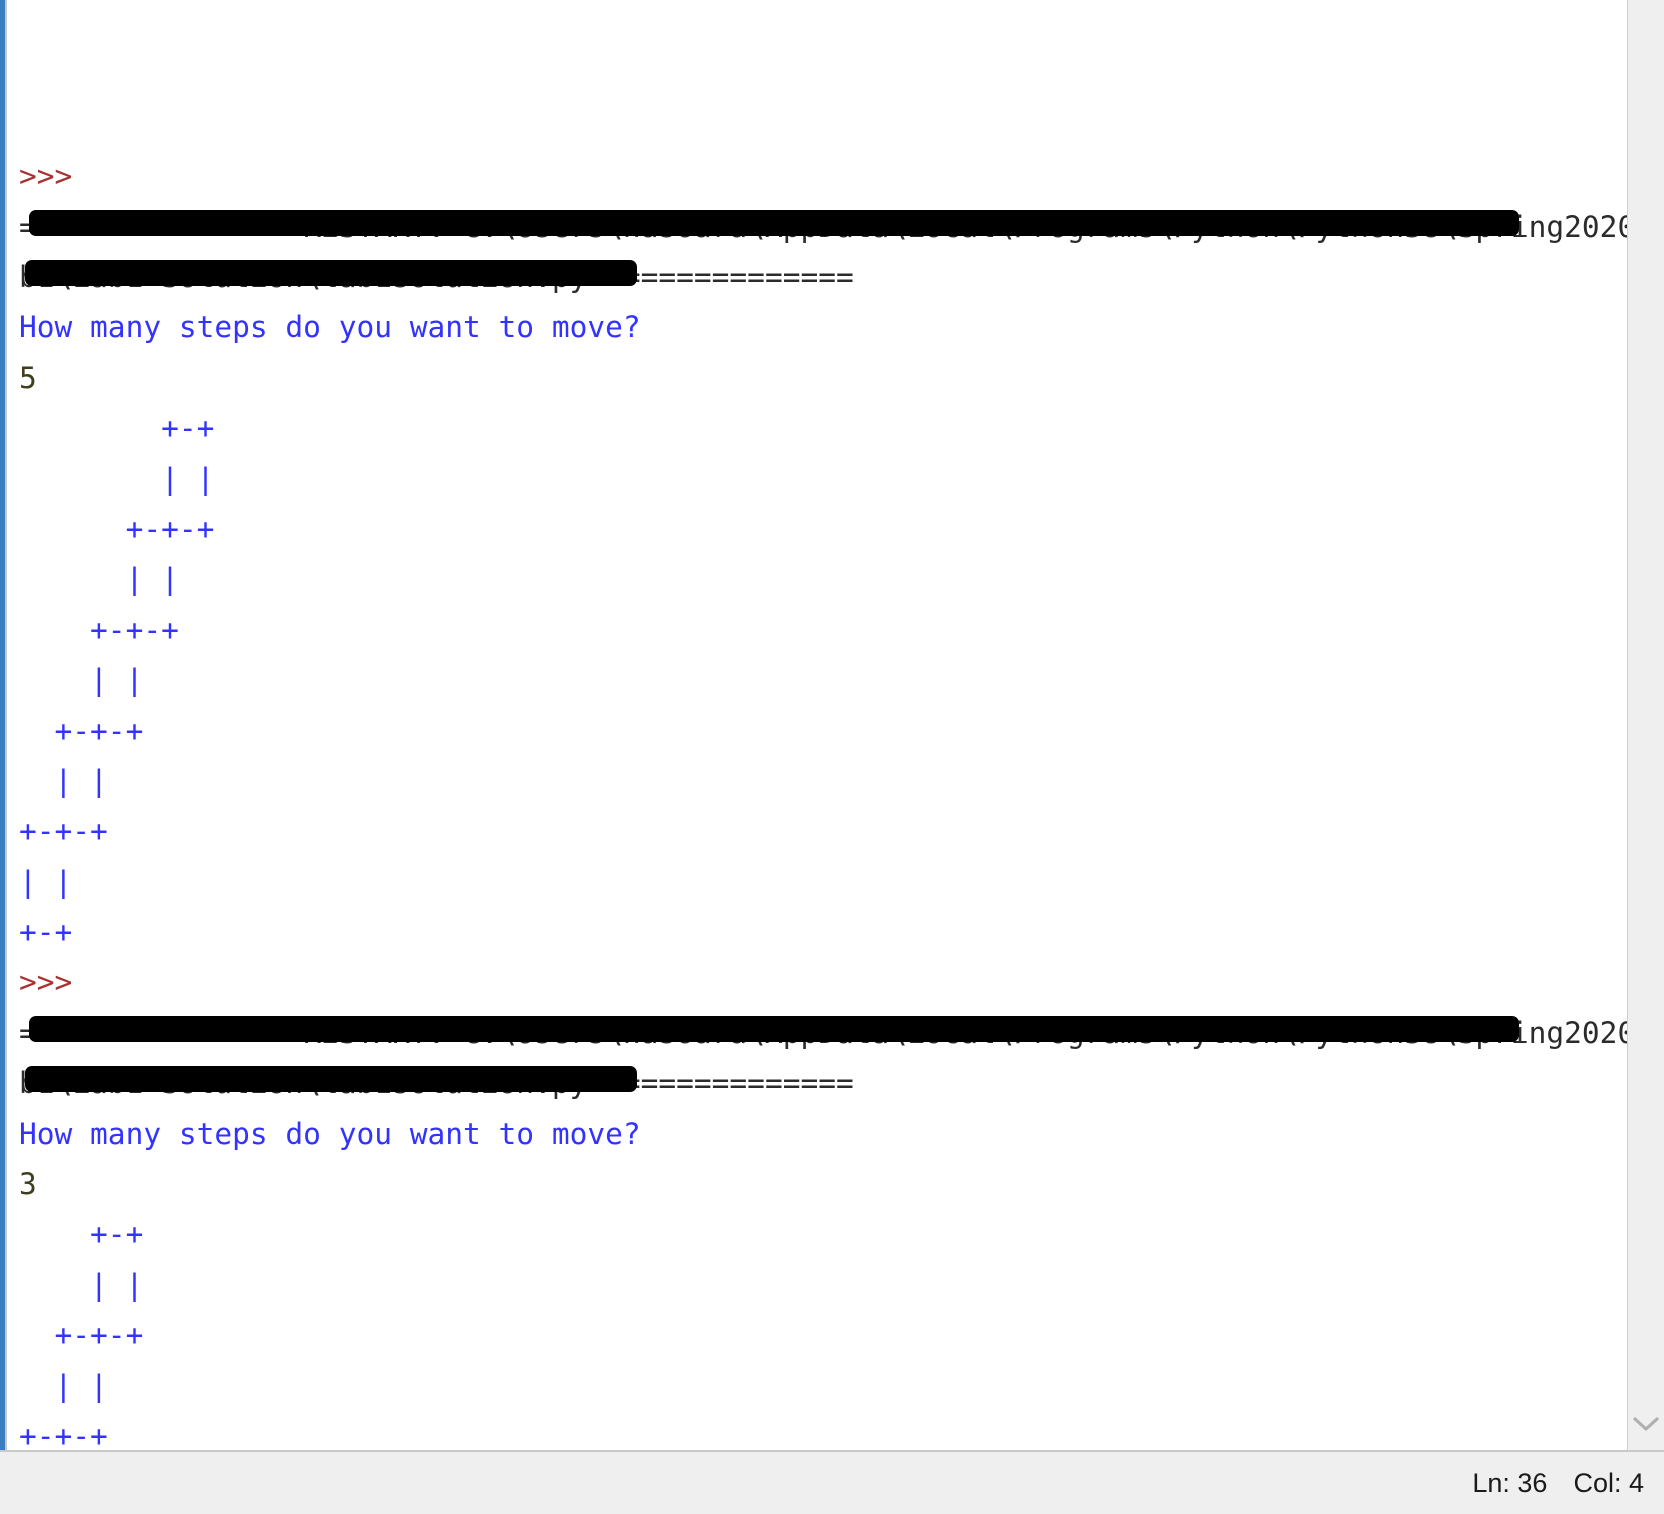 The height and width of the screenshot is (1514, 1664). I want to click on scrollbar-down-button, so click(1646, 1424).